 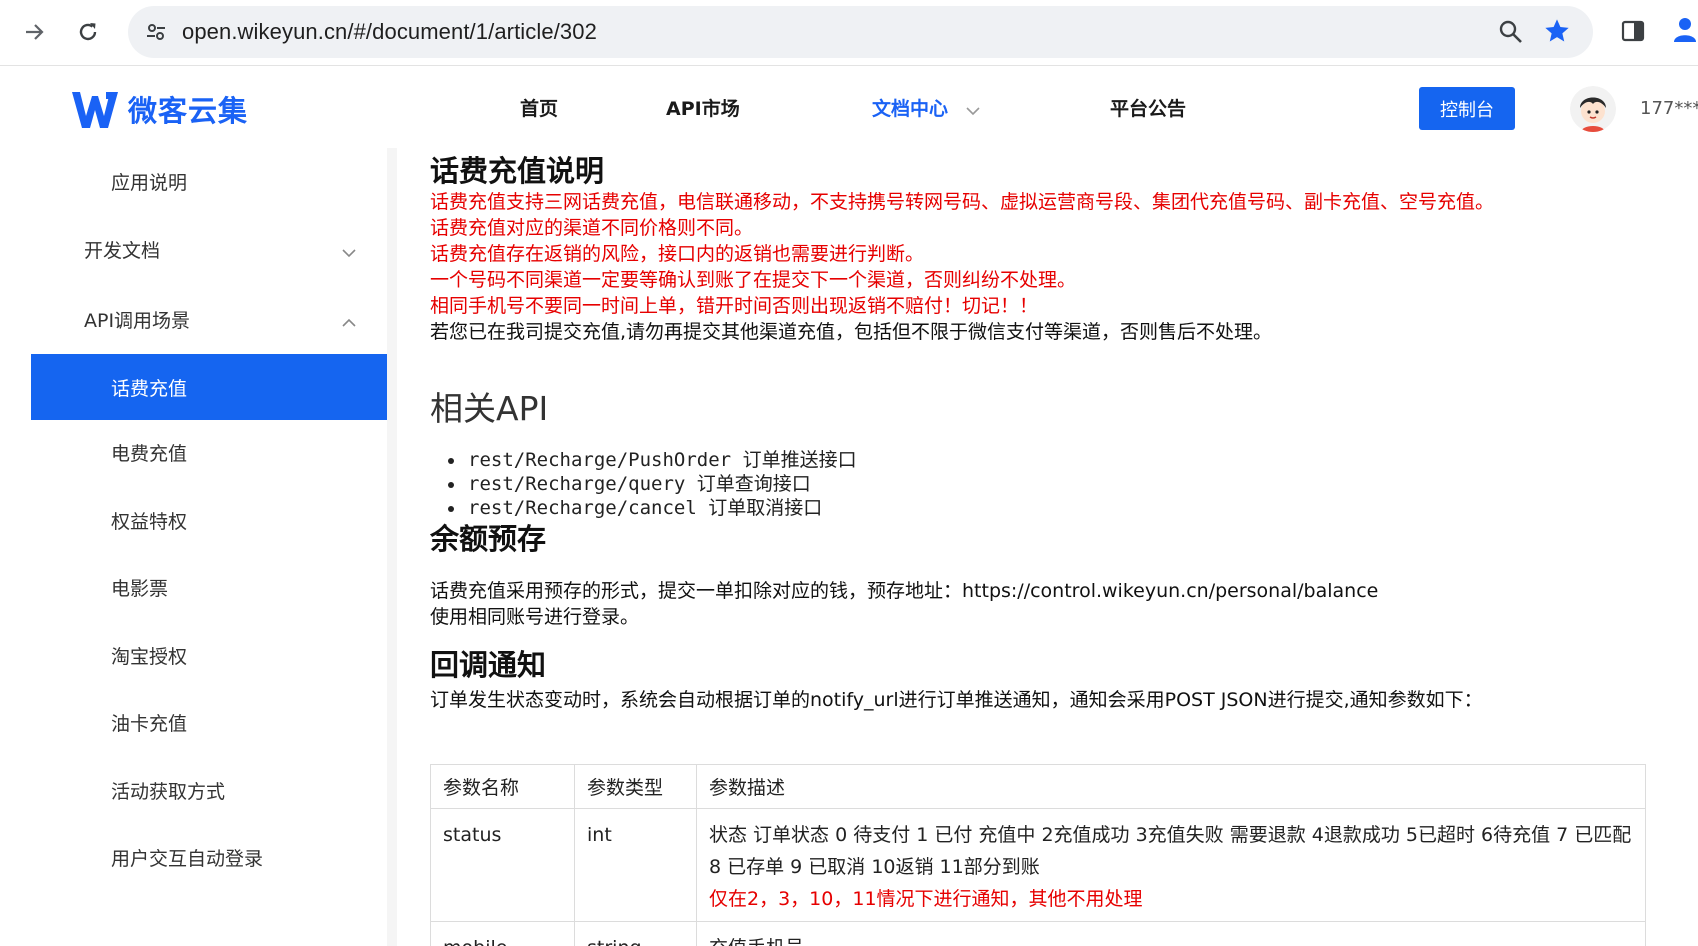 I want to click on sidebar-item-label: API调用场景, so click(x=137, y=320).